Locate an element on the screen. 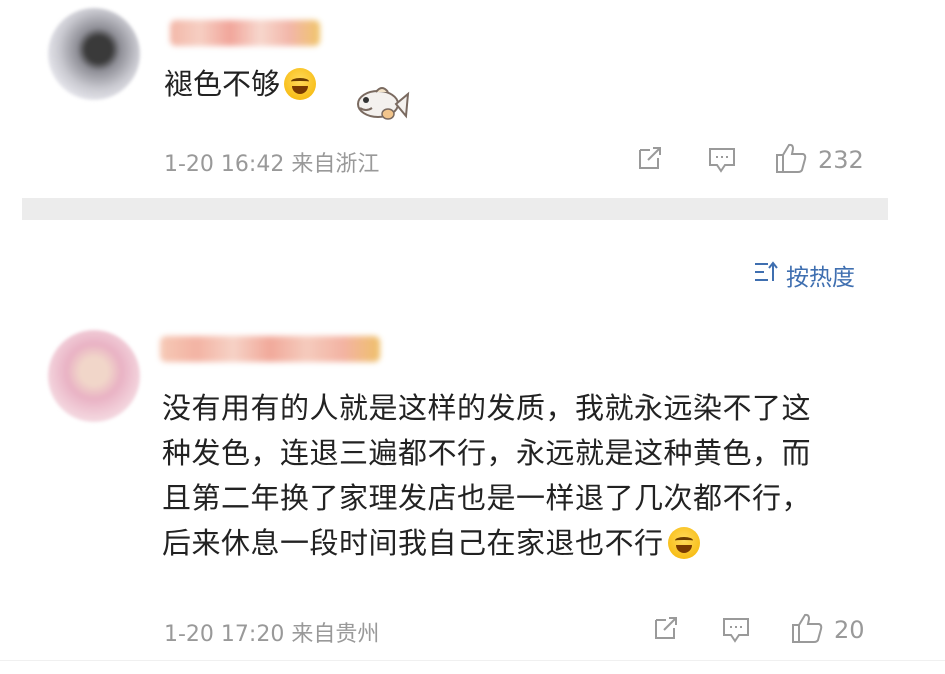  fish-sticker-icon is located at coordinates (383, 103).